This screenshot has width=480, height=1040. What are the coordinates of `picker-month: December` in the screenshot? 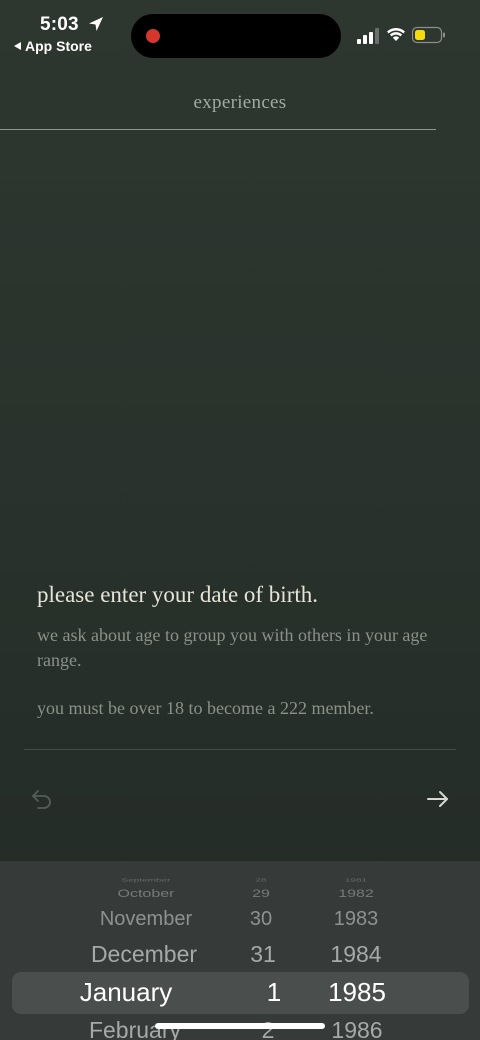 It's located at (144, 954).